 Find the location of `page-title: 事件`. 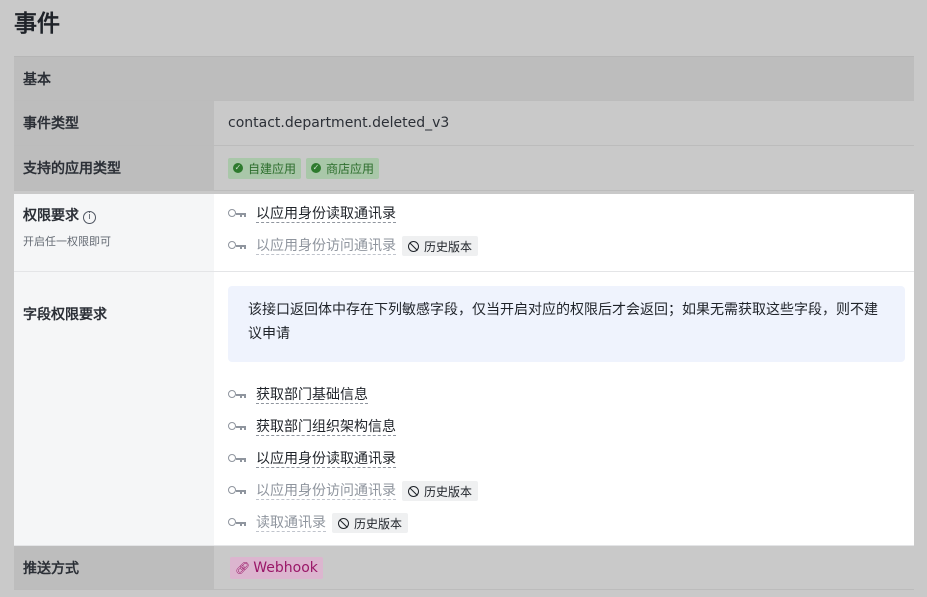

page-title: 事件 is located at coordinates (37, 24).